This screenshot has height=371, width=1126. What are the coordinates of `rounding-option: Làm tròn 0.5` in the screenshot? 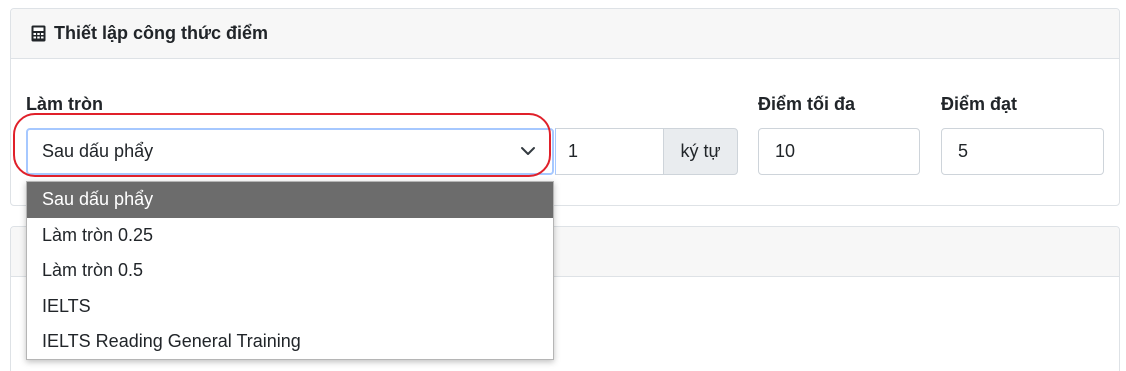 It's located at (290, 271).